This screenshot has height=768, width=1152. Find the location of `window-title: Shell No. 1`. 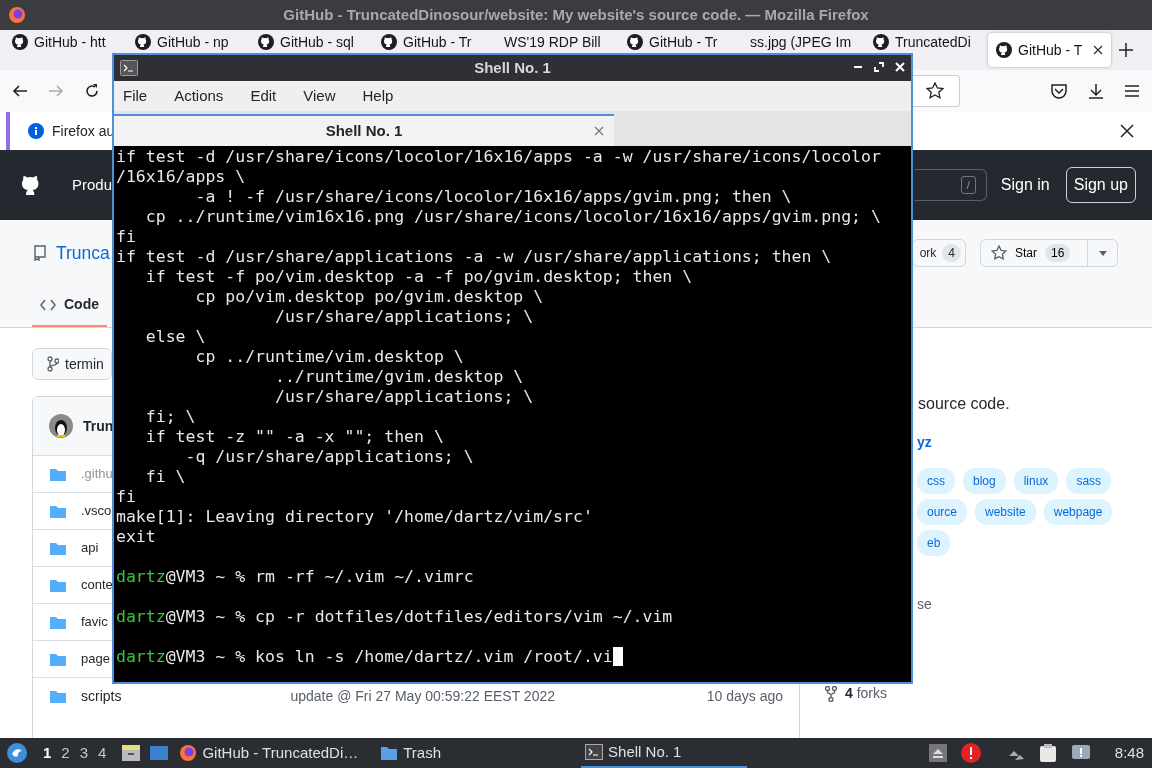

window-title: Shell No. 1 is located at coordinates (512, 67).